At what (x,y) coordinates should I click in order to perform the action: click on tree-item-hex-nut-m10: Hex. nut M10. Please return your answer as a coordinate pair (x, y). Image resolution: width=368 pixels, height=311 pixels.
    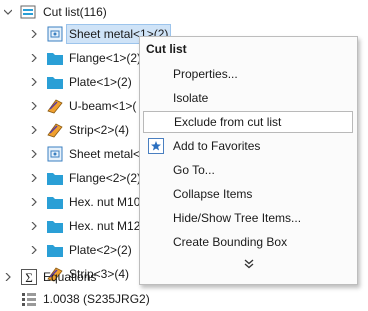
    Looking at the image, I should click on (85, 202).